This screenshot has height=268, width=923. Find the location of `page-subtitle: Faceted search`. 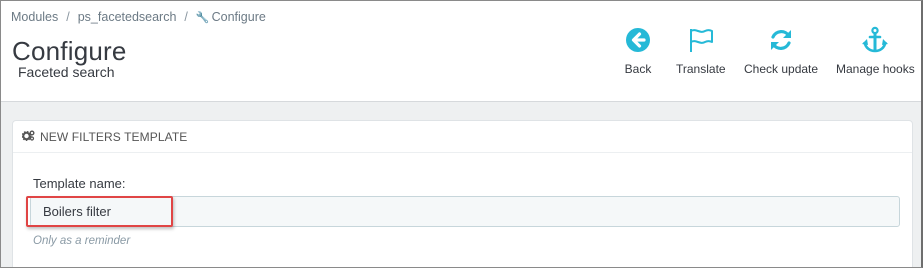

page-subtitle: Faceted search is located at coordinates (66, 72).